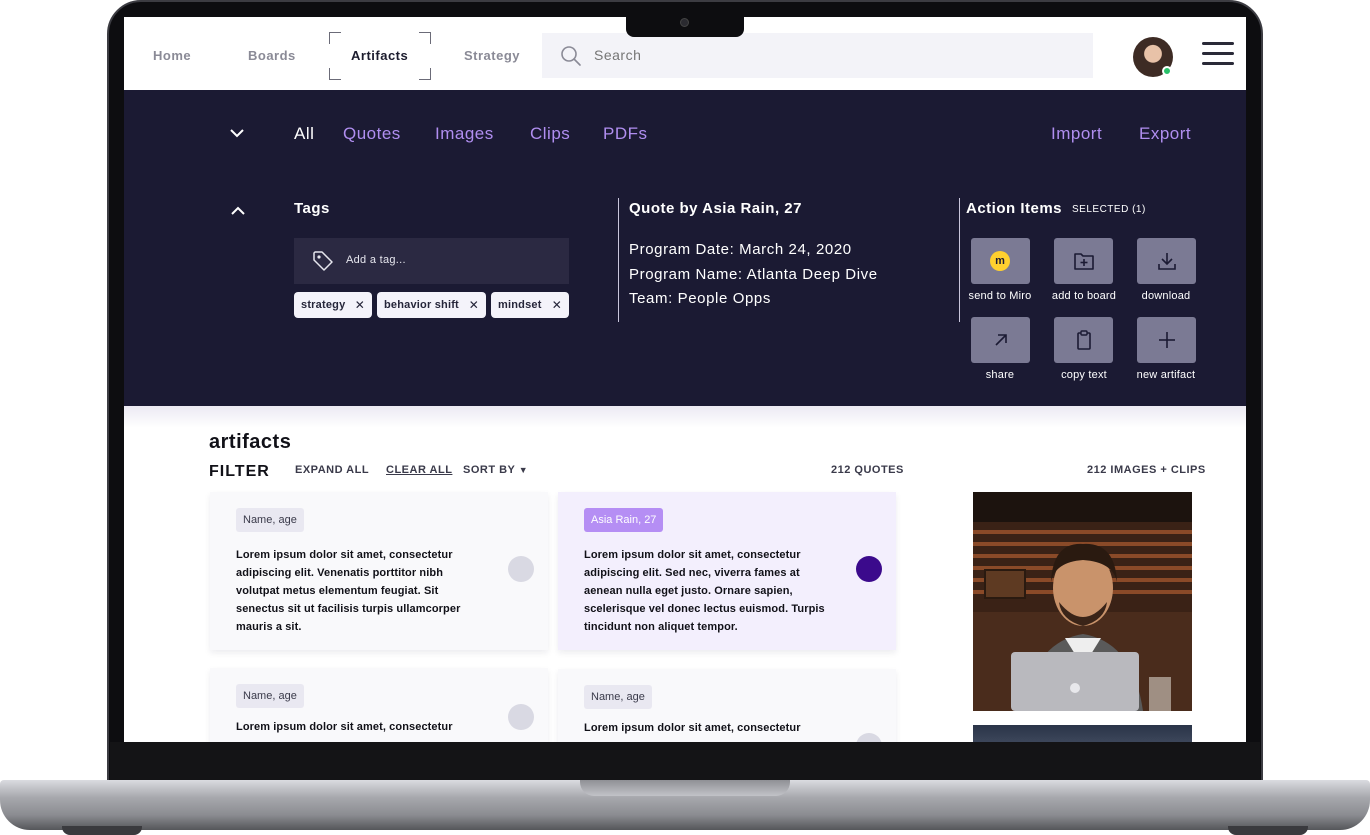 The image size is (1370, 835). Describe the element at coordinates (685, 417) in the screenshot. I see `panel-shadow` at that location.